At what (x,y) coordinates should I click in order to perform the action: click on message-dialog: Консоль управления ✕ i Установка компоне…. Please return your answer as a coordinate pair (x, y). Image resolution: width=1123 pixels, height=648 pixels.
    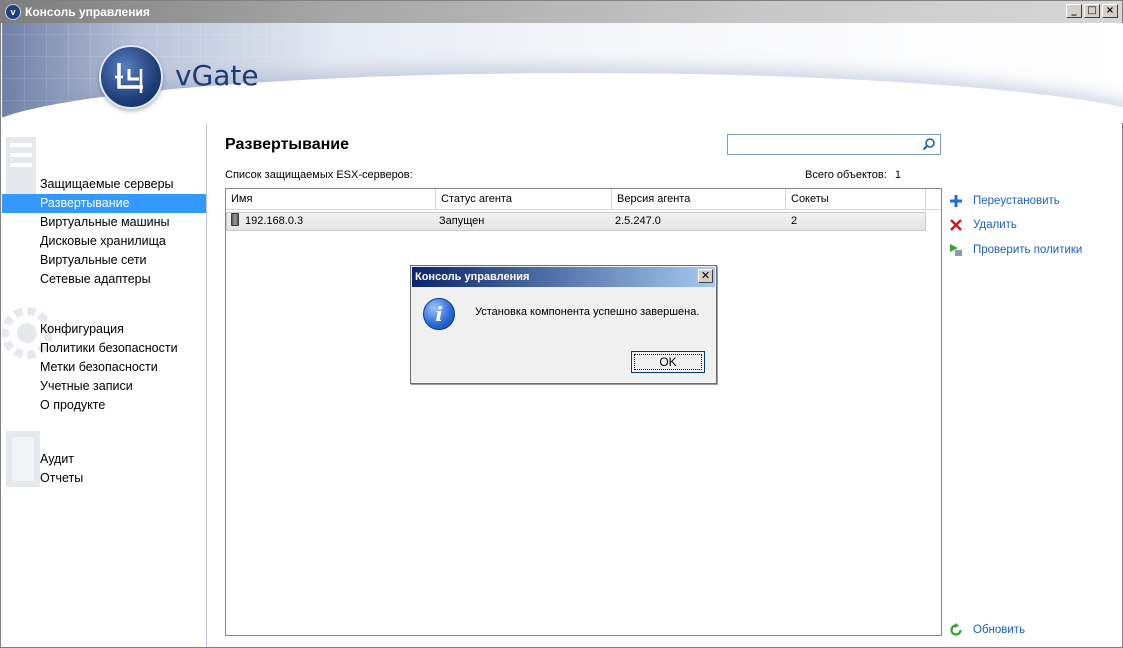
    Looking at the image, I should click on (563, 324).